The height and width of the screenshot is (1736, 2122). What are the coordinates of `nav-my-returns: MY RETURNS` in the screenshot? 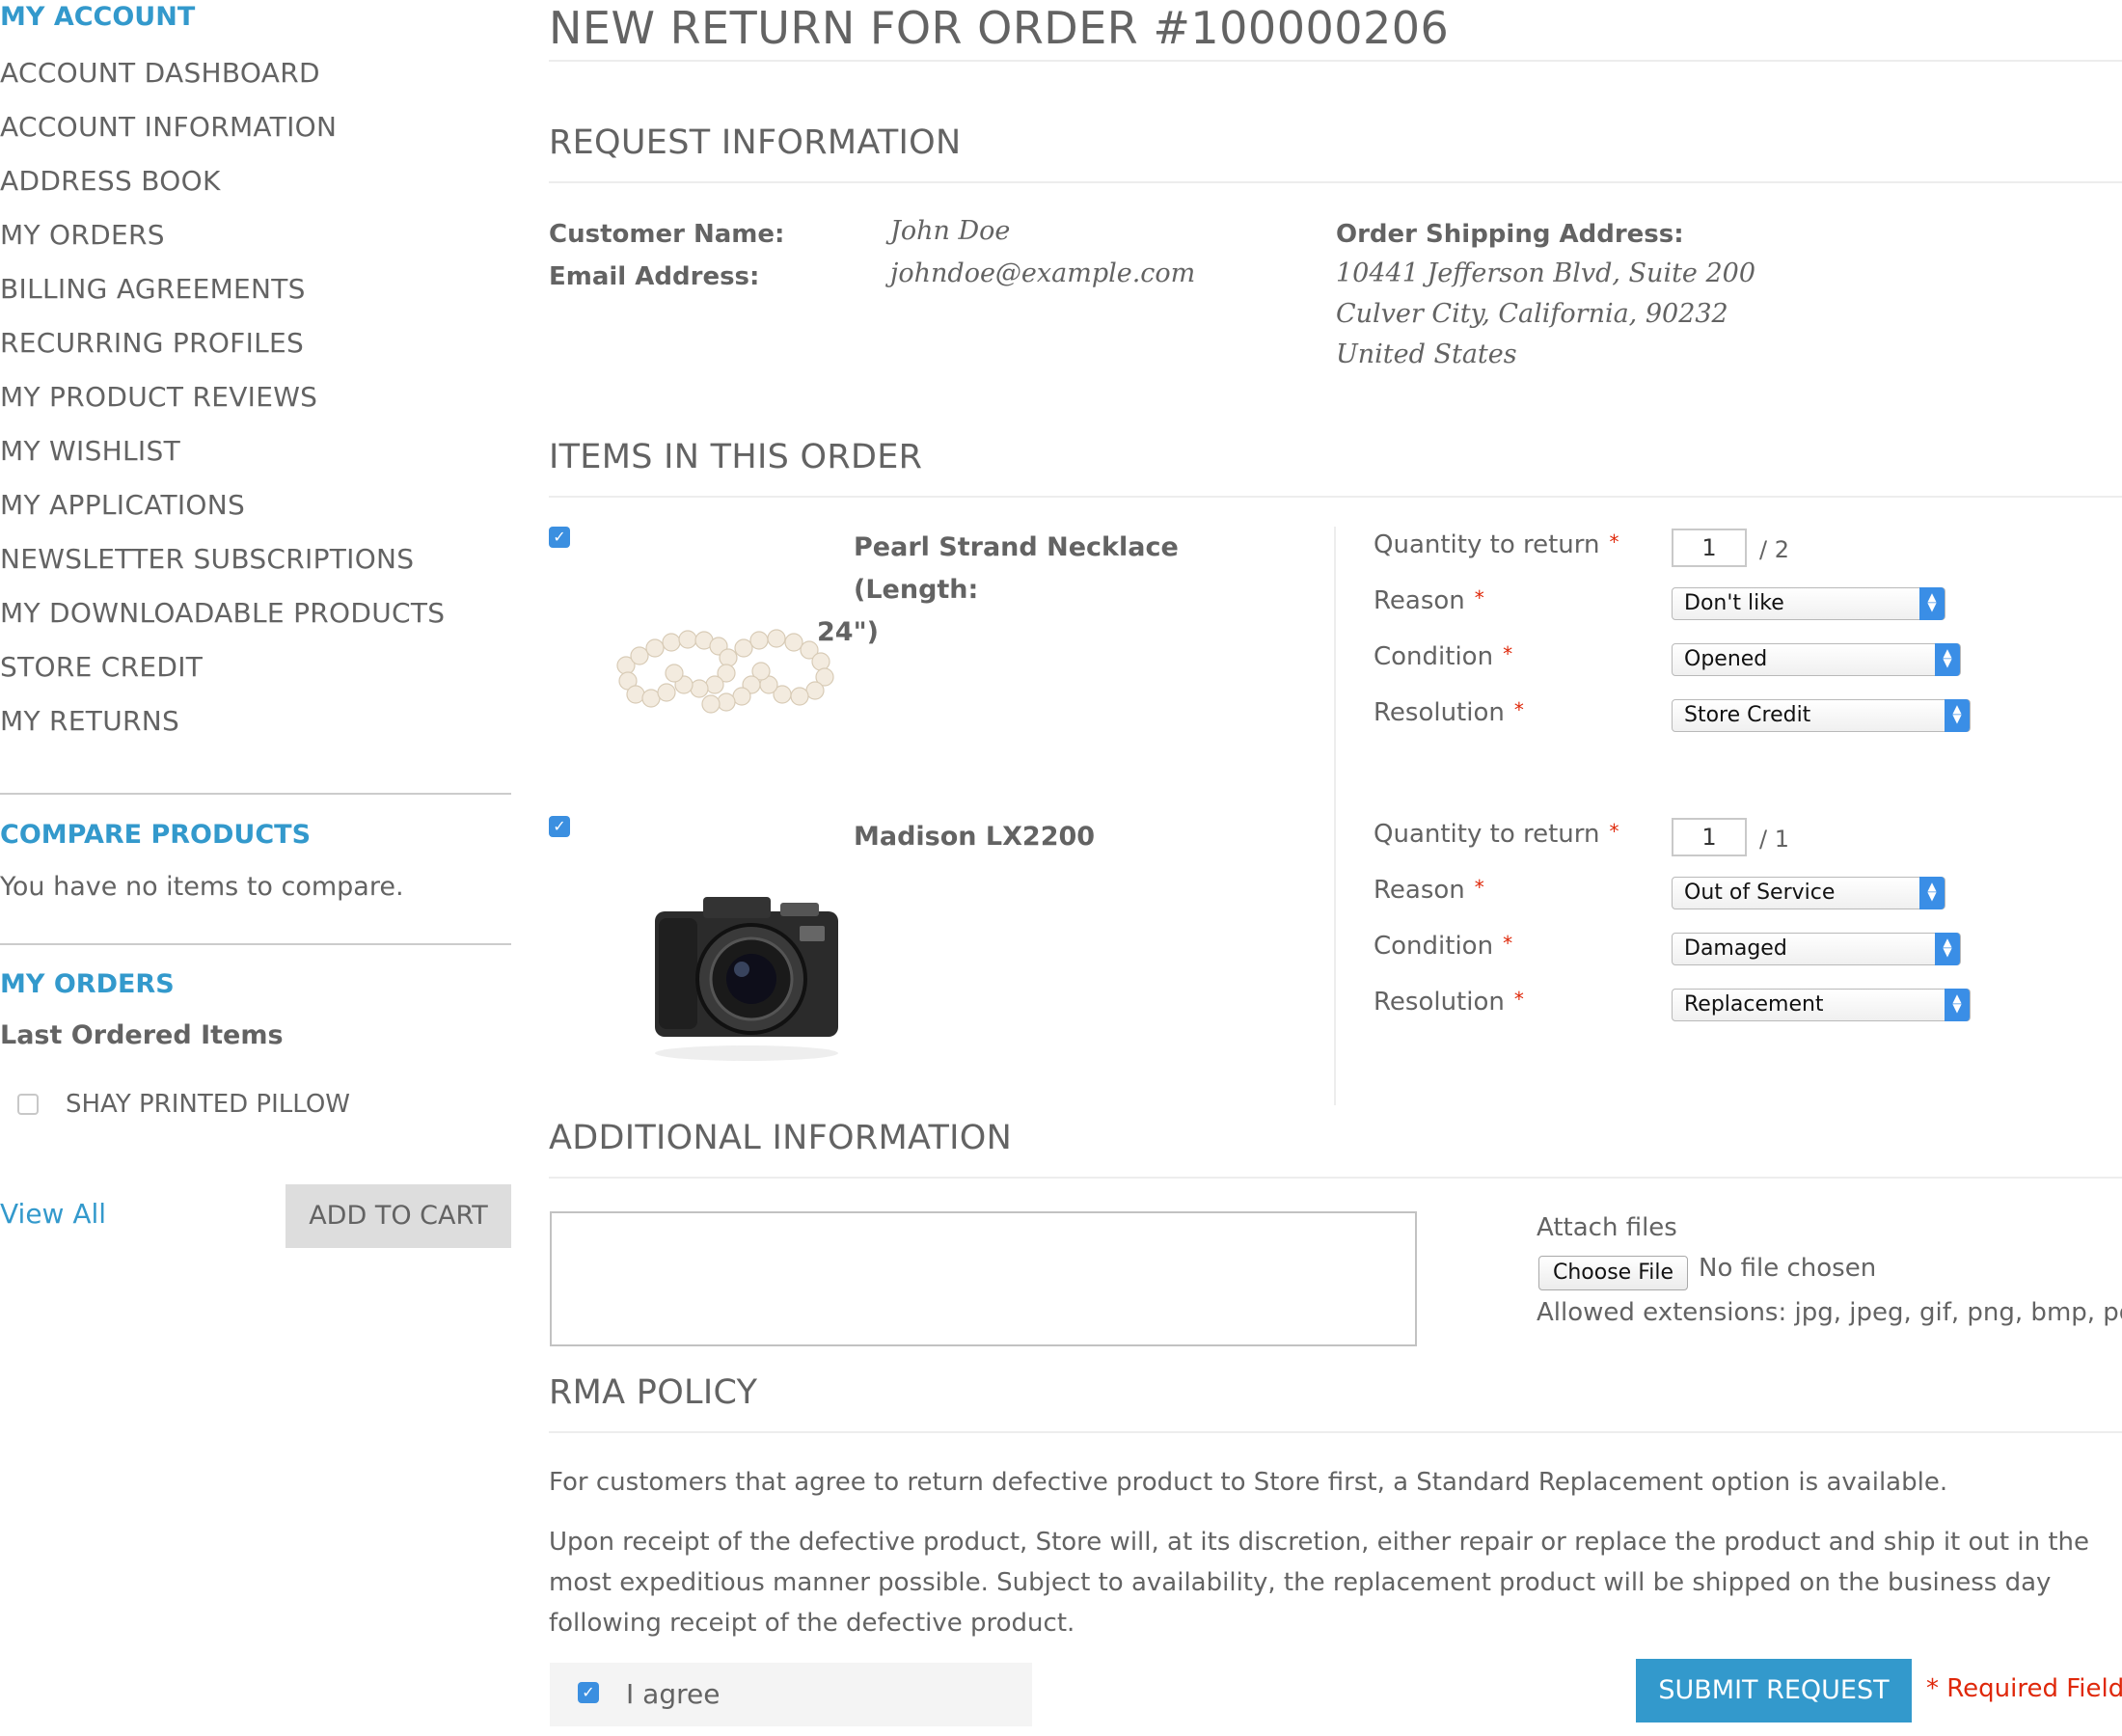 It's located at (223, 721).